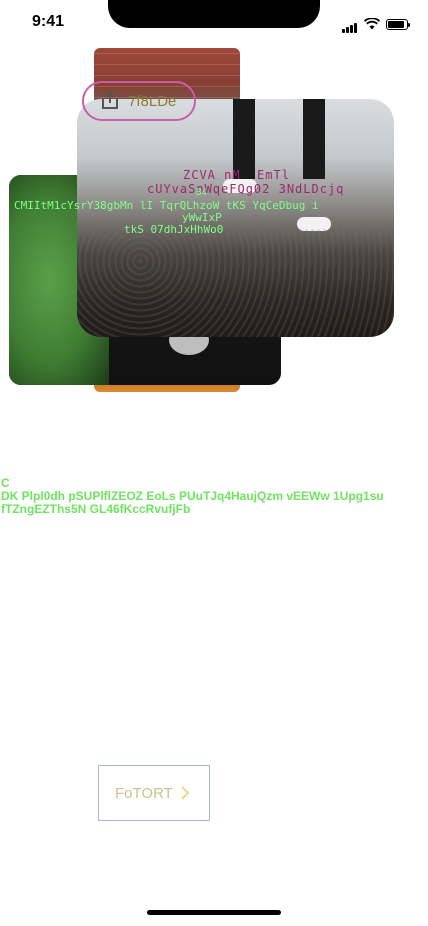 The image size is (428, 926). What do you see at coordinates (214, 14) in the screenshot?
I see `device-notch` at bounding box center [214, 14].